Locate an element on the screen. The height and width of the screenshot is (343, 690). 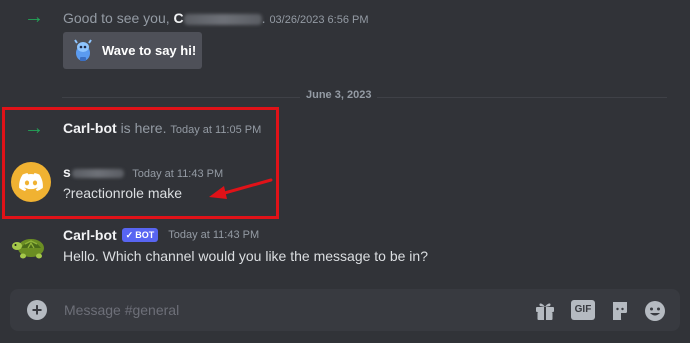
bot-message-timestamp: Today at 11:43 PM is located at coordinates (214, 235).